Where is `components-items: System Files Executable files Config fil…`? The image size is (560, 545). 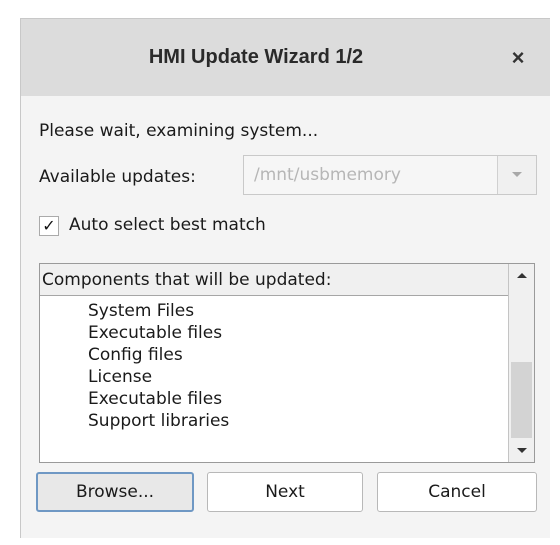 components-items: System Files Executable files Config fil… is located at coordinates (158, 366).